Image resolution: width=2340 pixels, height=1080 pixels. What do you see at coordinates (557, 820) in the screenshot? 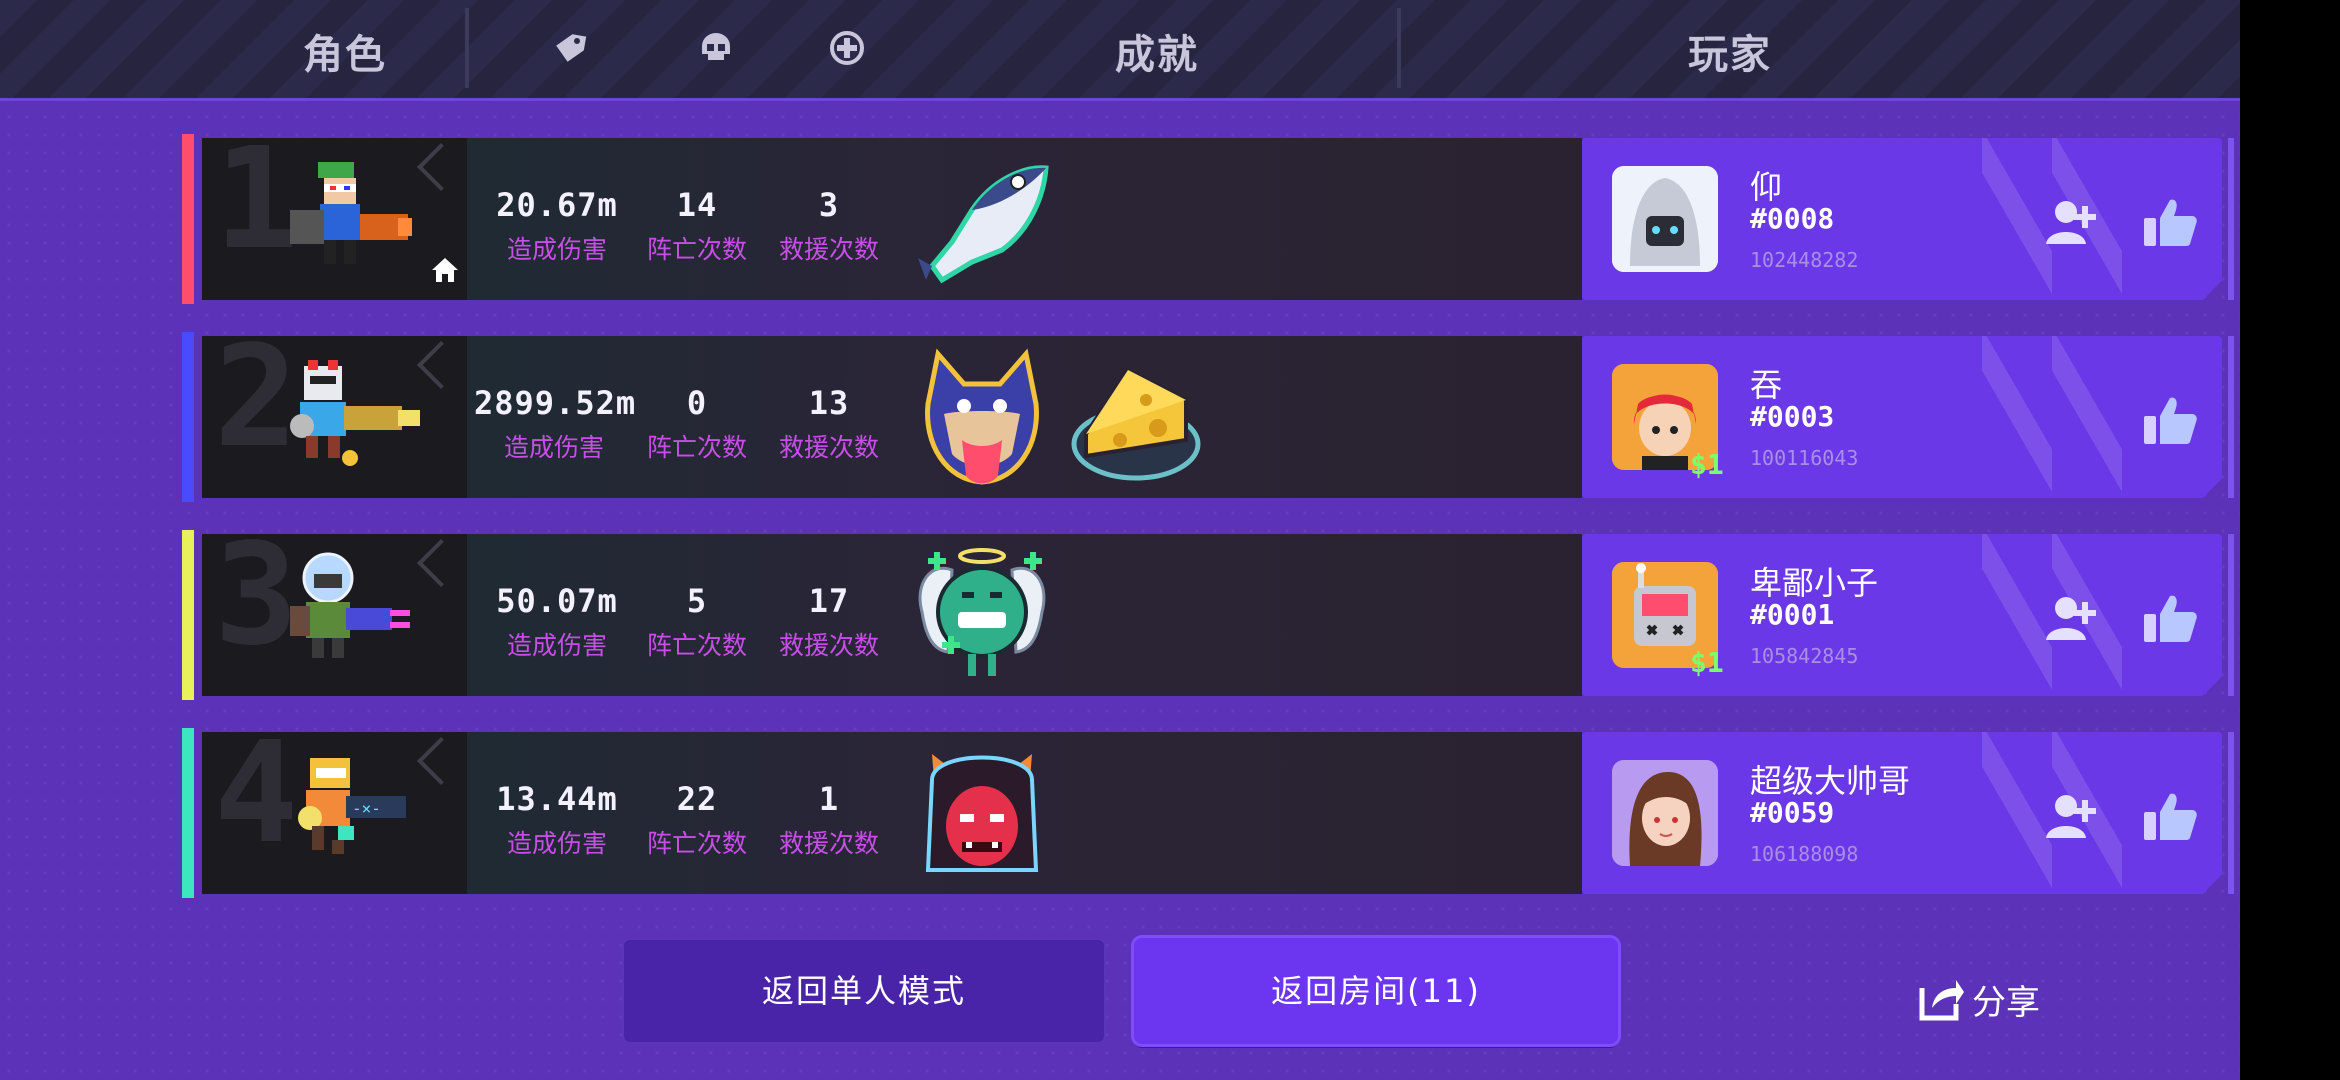
I see `damage-stat: 13.44m 造成伤害` at bounding box center [557, 820].